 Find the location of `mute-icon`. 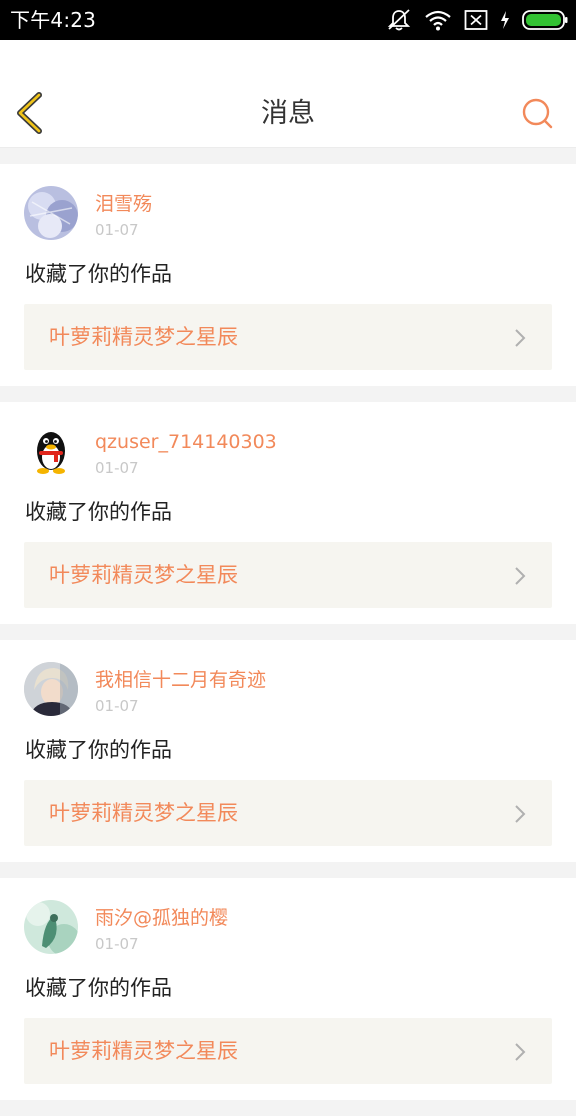

mute-icon is located at coordinates (399, 20).